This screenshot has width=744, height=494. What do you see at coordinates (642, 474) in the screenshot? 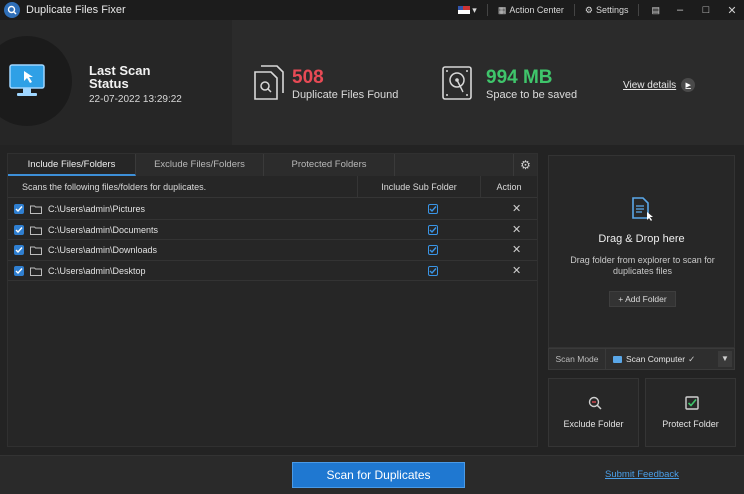
I see `submit-feedback-link: Submit Feedback` at bounding box center [642, 474].